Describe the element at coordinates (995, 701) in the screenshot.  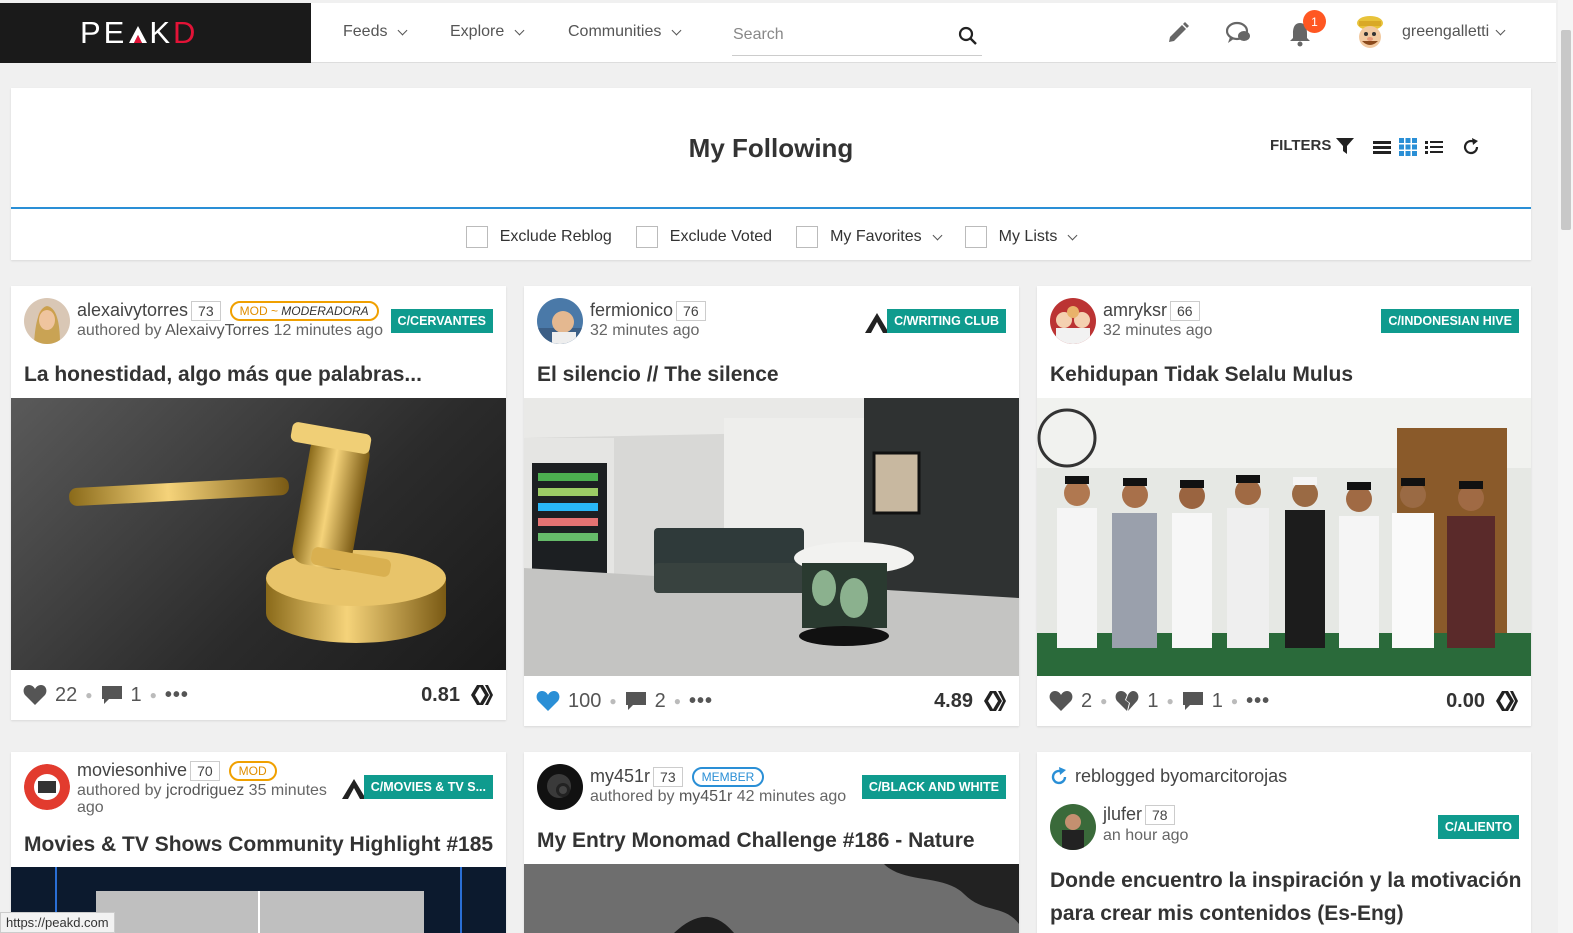
I see `hive-icon` at that location.